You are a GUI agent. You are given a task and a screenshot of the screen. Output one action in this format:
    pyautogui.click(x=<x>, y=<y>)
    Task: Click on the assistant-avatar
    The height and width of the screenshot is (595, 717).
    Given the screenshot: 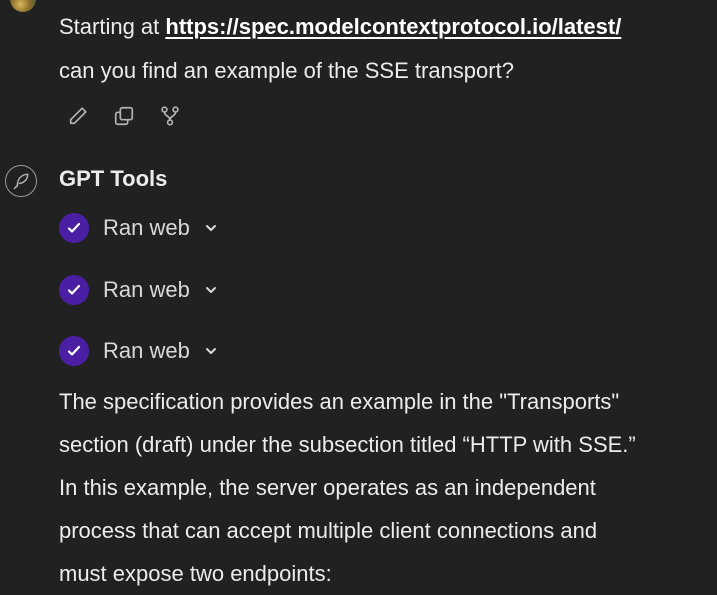 What is the action you would take?
    pyautogui.click(x=21, y=181)
    